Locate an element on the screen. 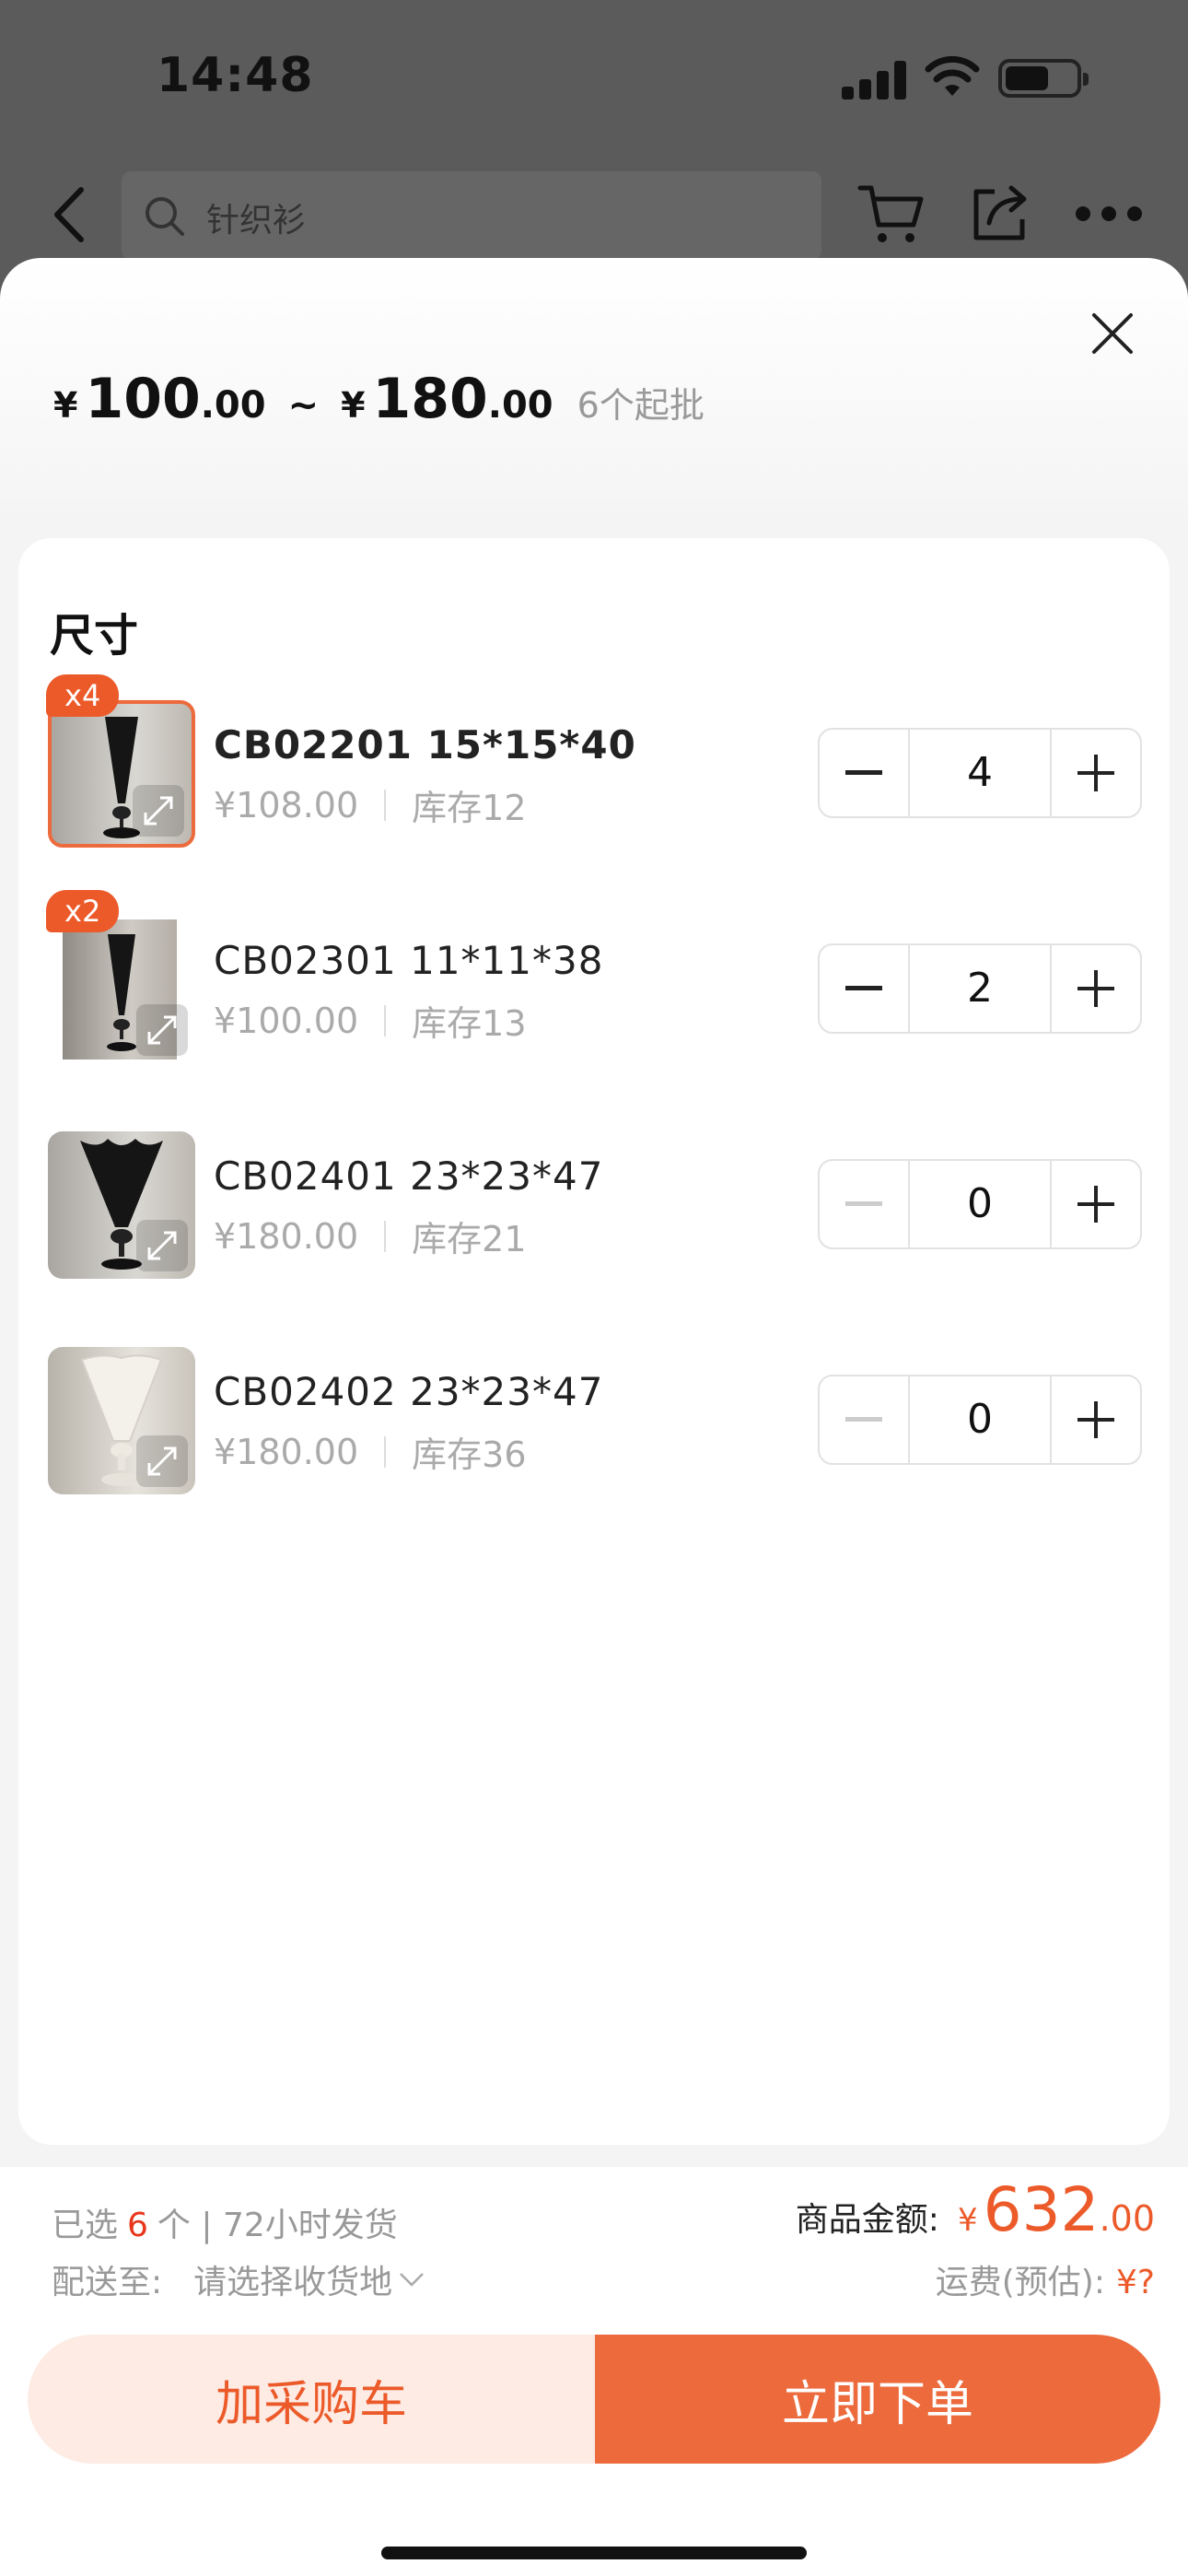  sku-row: CB02401 23*23*47 ¥180.00 库存21 0 is located at coordinates (594, 1204).